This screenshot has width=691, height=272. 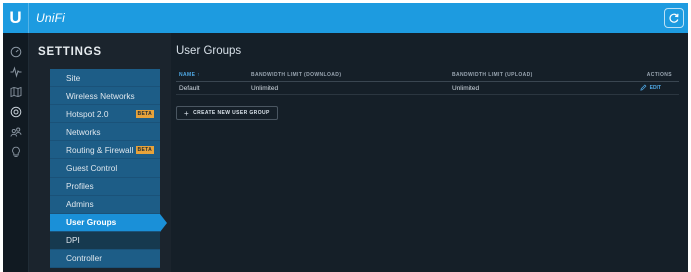 What do you see at coordinates (80, 186) in the screenshot?
I see `nav-item-label: Profiles` at bounding box center [80, 186].